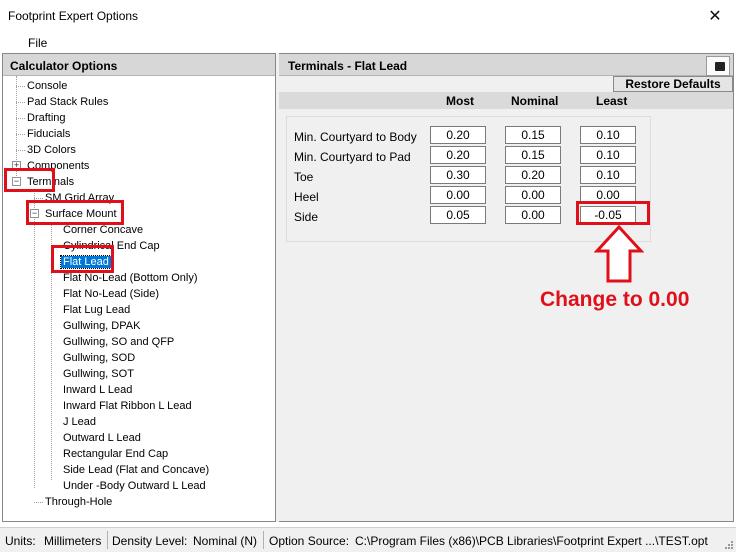 The height and width of the screenshot is (552, 736). Describe the element at coordinates (79, 422) in the screenshot. I see `tree-item-j-lead: J Lead` at that location.